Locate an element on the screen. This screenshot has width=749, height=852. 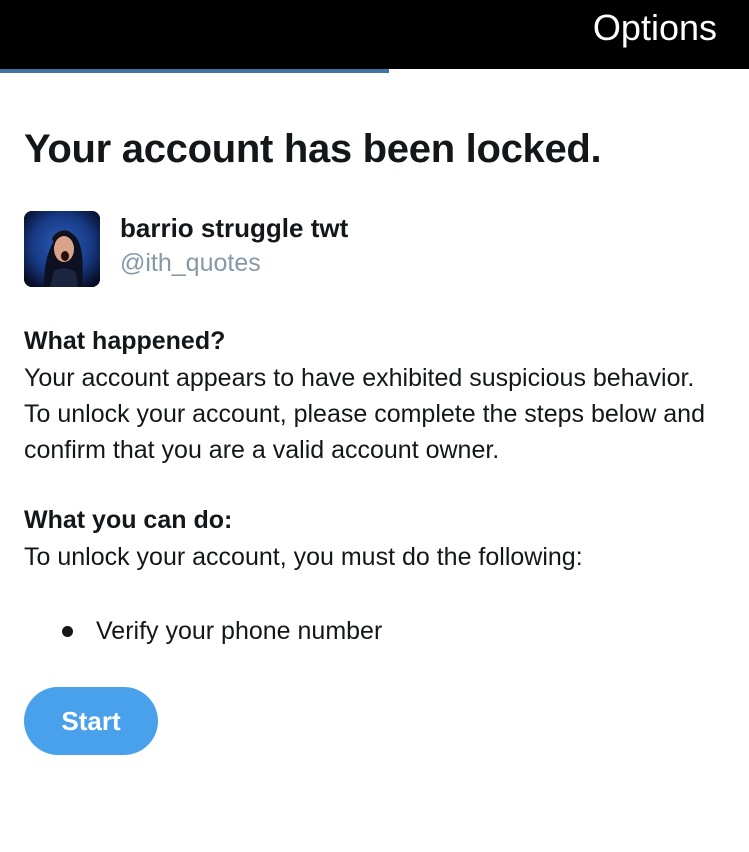
options-button: Options is located at coordinates (655, 28).